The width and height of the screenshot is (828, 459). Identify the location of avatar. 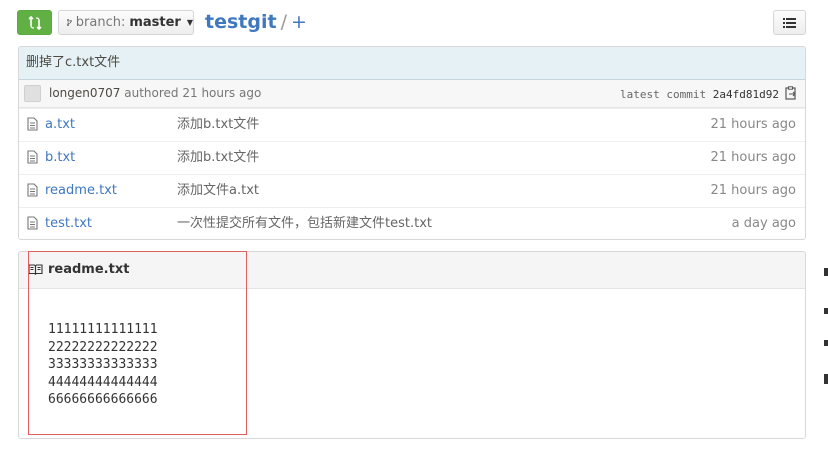
(32, 93).